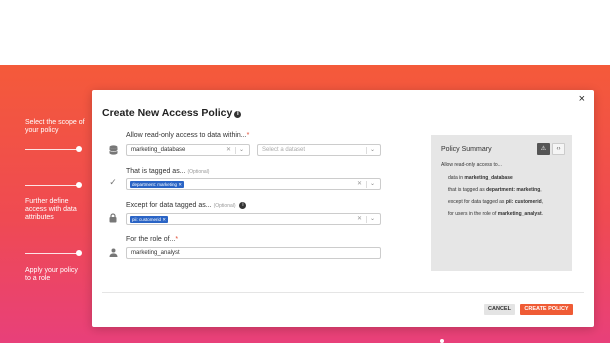 This screenshot has width=610, height=343. I want to click on tag-chip-label: department: marketing, so click(155, 184).